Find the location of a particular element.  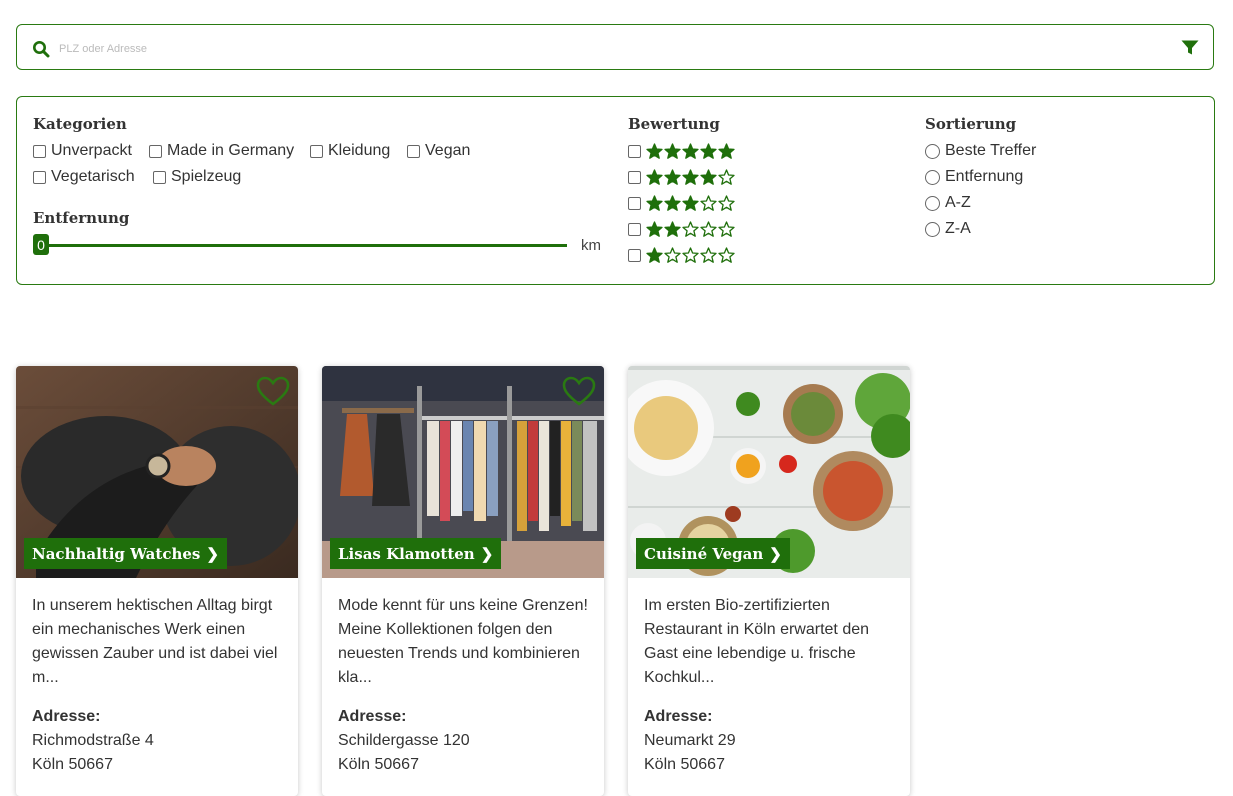

distance-slider-track is located at coordinates (304, 245).